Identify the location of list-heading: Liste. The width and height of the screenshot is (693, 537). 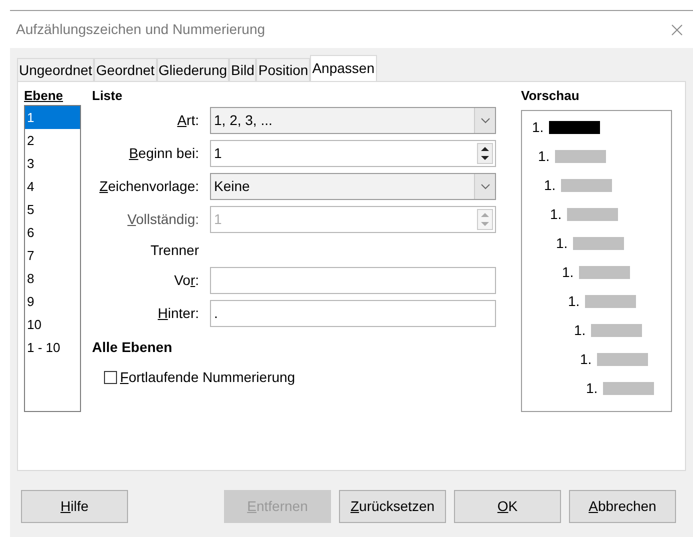
(108, 95).